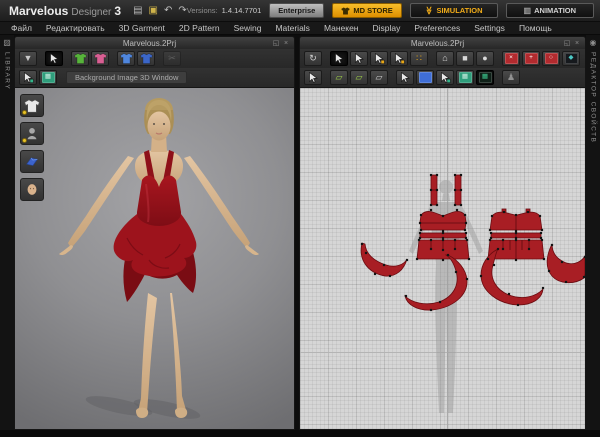 The image size is (600, 437). I want to click on transform-point-tool, so click(359, 58).